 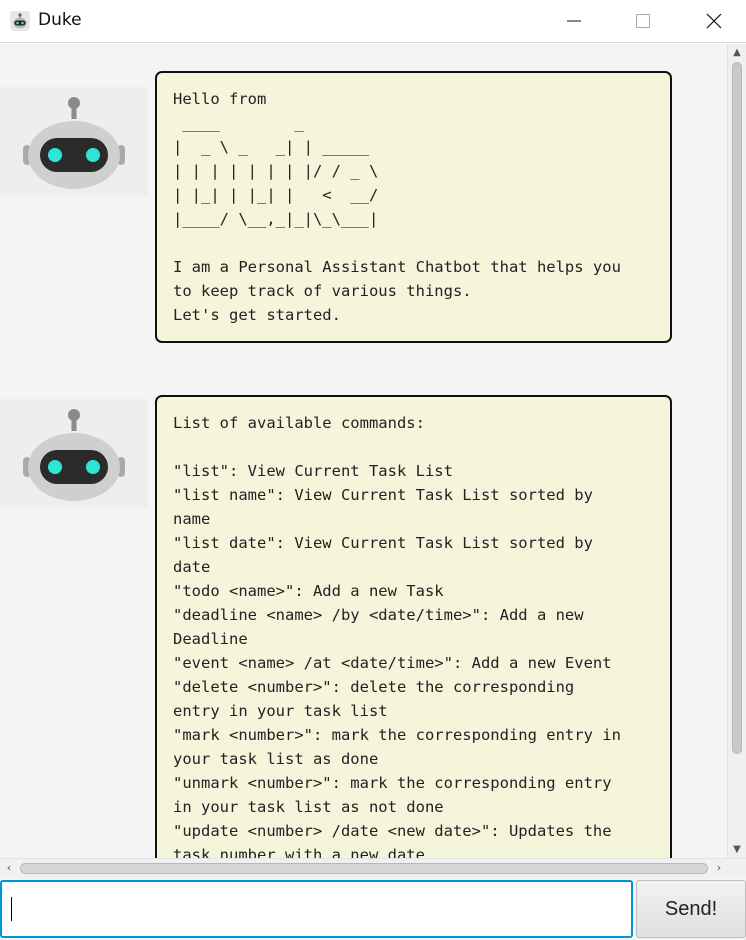 I want to click on input-bar: Send!, so click(x=373, y=909).